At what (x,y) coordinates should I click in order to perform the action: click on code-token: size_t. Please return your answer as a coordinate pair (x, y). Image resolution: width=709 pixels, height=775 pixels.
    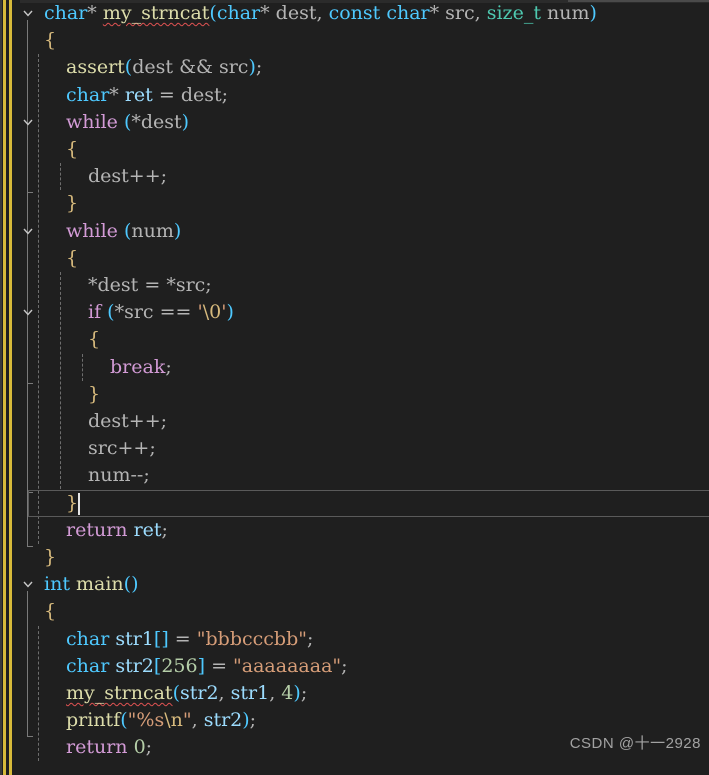
    Looking at the image, I should click on (513, 13).